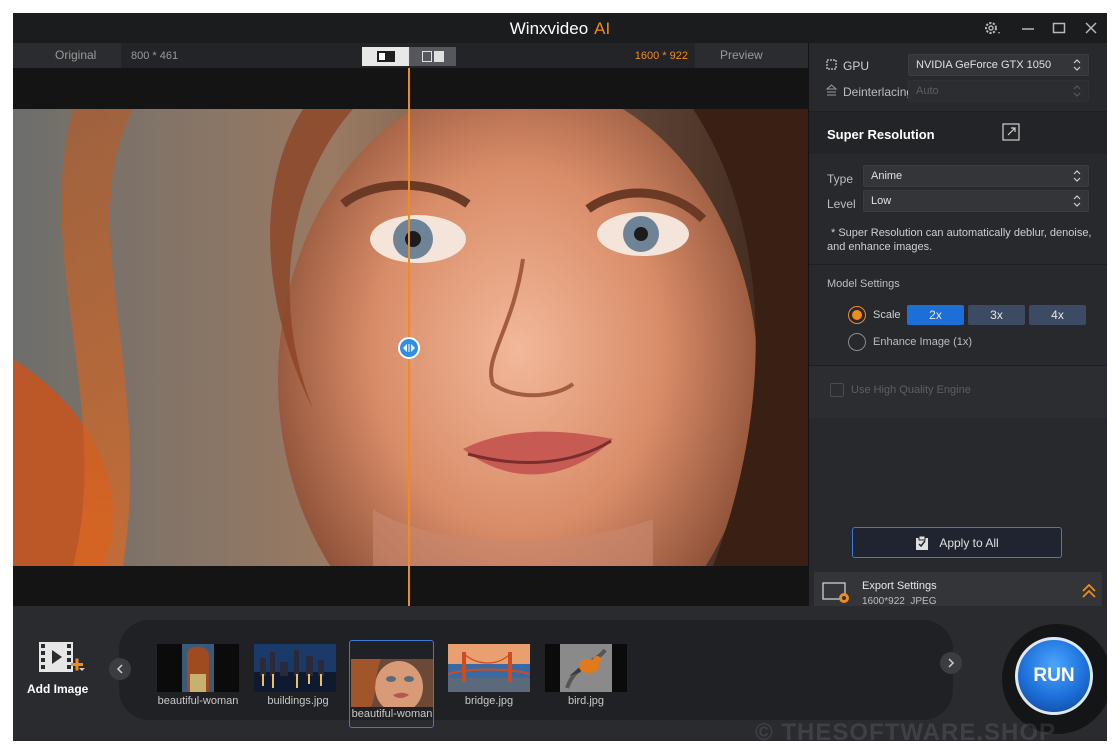 This screenshot has width=1120, height=753. What do you see at coordinates (976, 201) in the screenshot?
I see `level-select: Low` at bounding box center [976, 201].